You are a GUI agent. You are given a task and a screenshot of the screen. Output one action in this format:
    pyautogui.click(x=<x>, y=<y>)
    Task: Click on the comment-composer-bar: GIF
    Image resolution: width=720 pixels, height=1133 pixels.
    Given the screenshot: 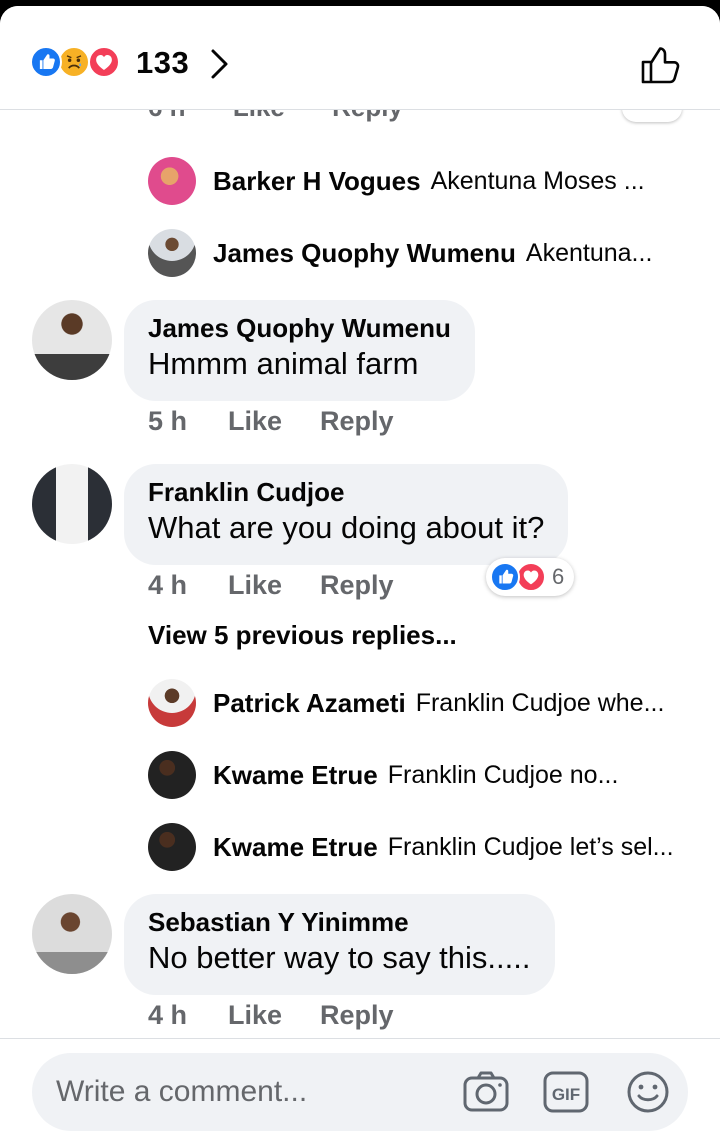 What is the action you would take?
    pyautogui.click(x=360, y=1085)
    